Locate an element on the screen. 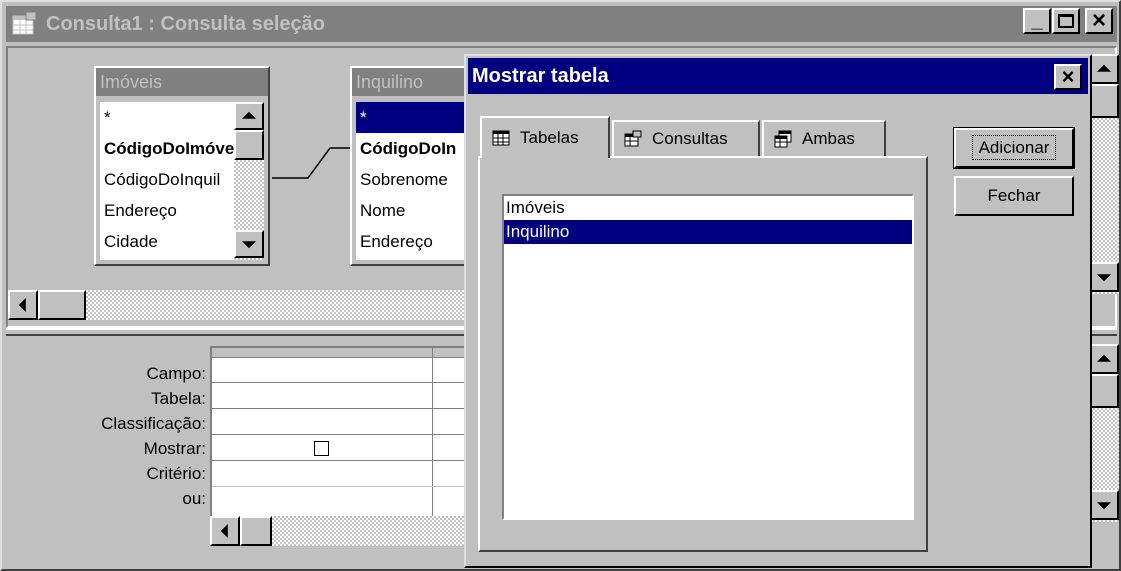 This screenshot has width=1121, height=571. close-button-label: Fechar is located at coordinates (1014, 195).